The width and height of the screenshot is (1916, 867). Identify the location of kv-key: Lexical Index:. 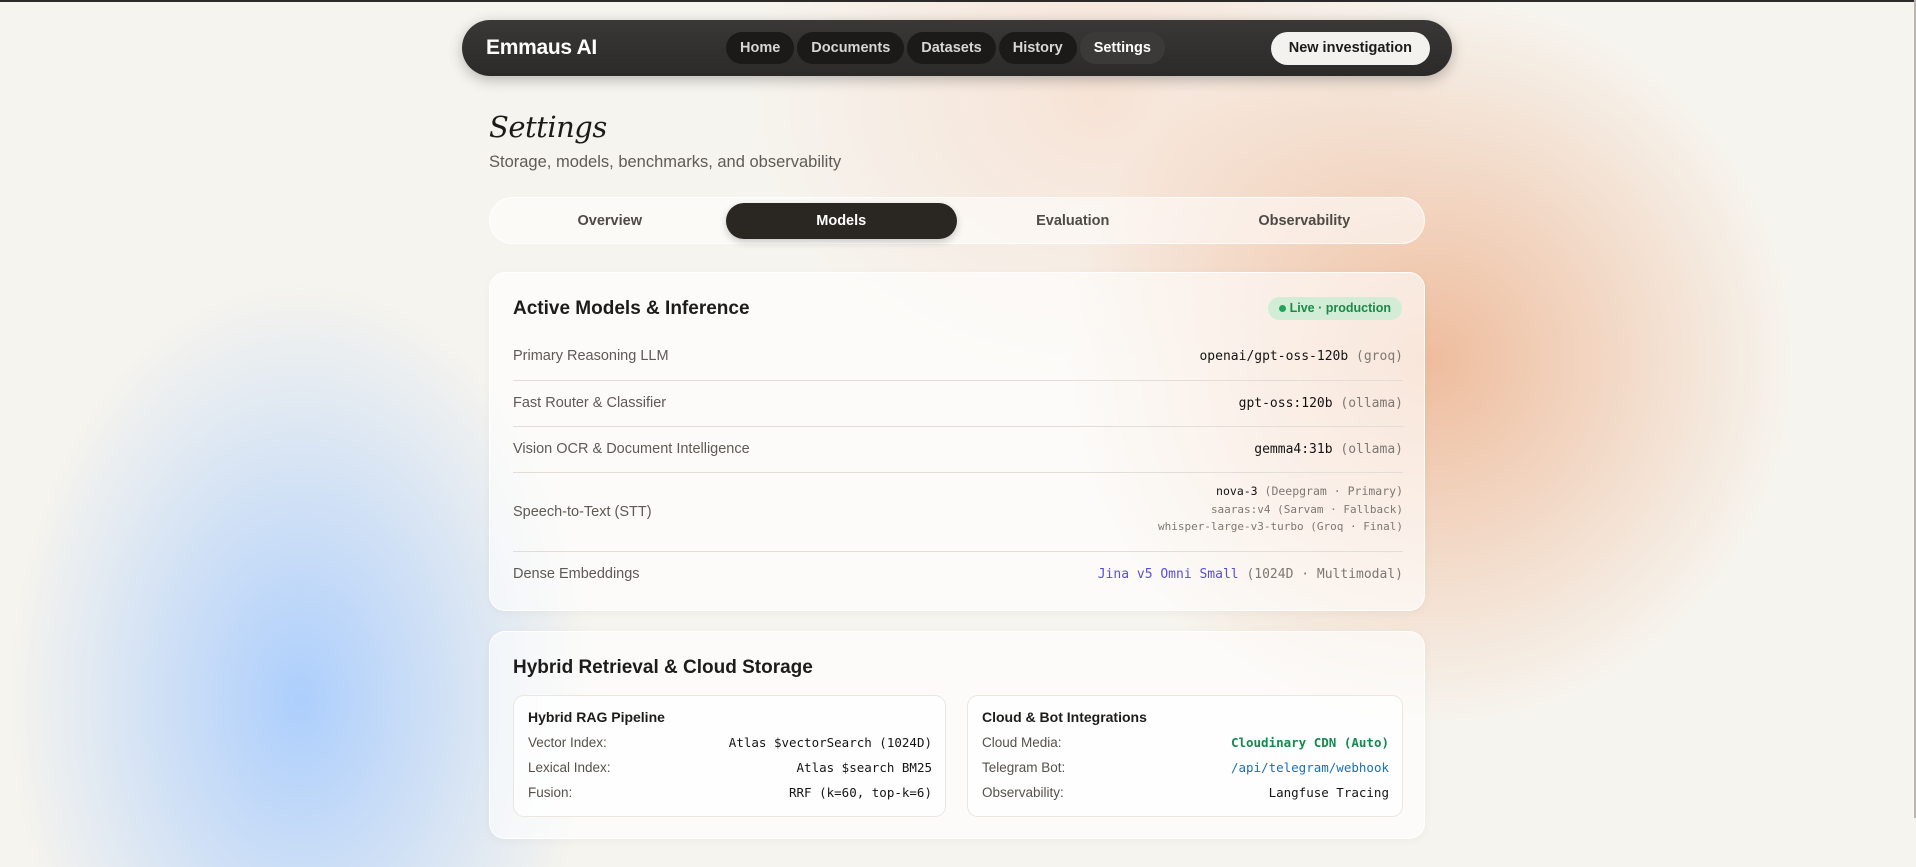
(569, 767).